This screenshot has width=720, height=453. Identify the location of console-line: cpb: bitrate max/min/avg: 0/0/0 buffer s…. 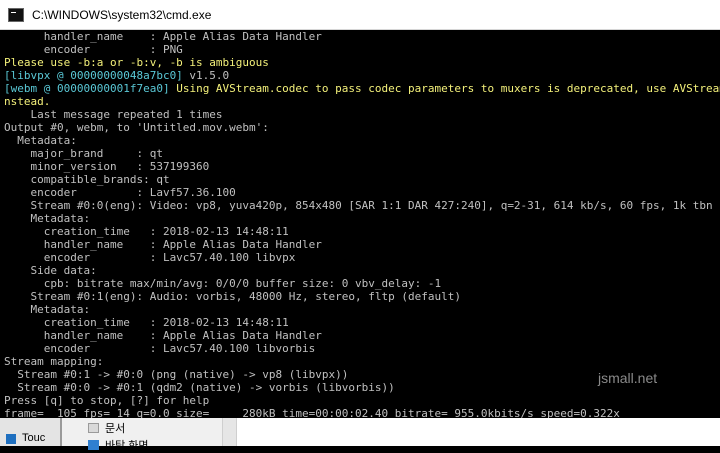
(223, 283).